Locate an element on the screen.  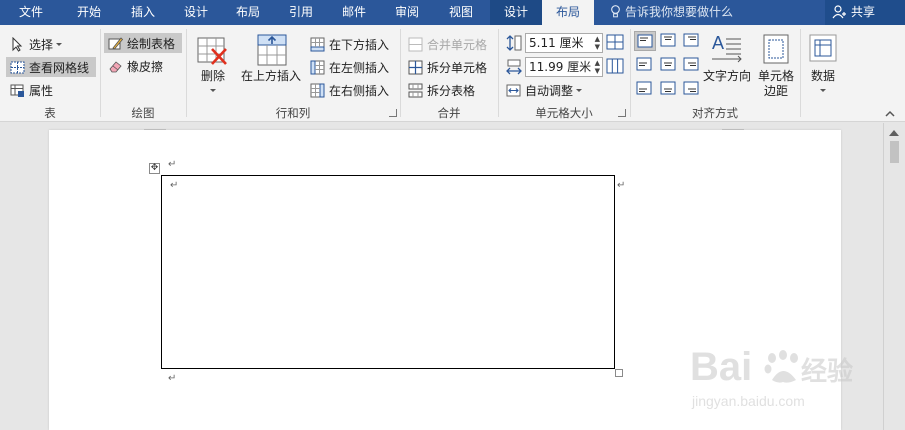
table-move-handle-icon: ✥ is located at coordinates (154, 168).